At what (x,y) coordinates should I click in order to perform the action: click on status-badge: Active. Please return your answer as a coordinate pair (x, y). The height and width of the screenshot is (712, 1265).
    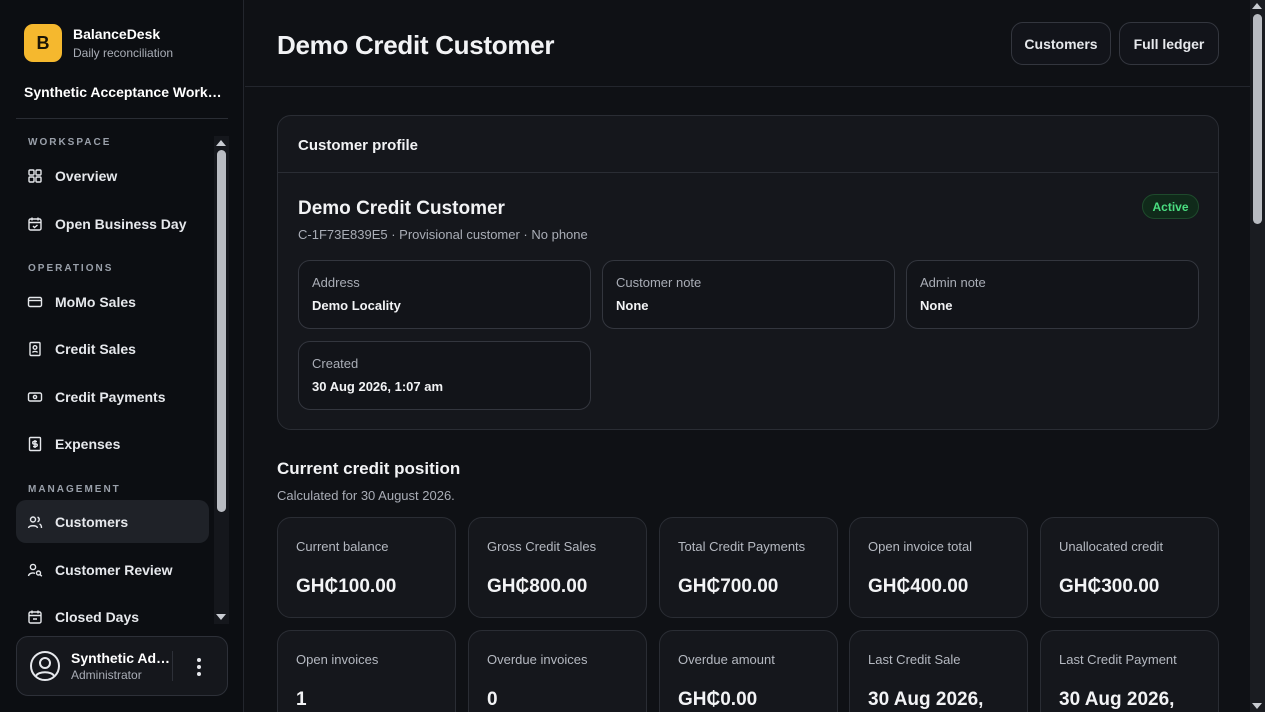
    Looking at the image, I should click on (1170, 206).